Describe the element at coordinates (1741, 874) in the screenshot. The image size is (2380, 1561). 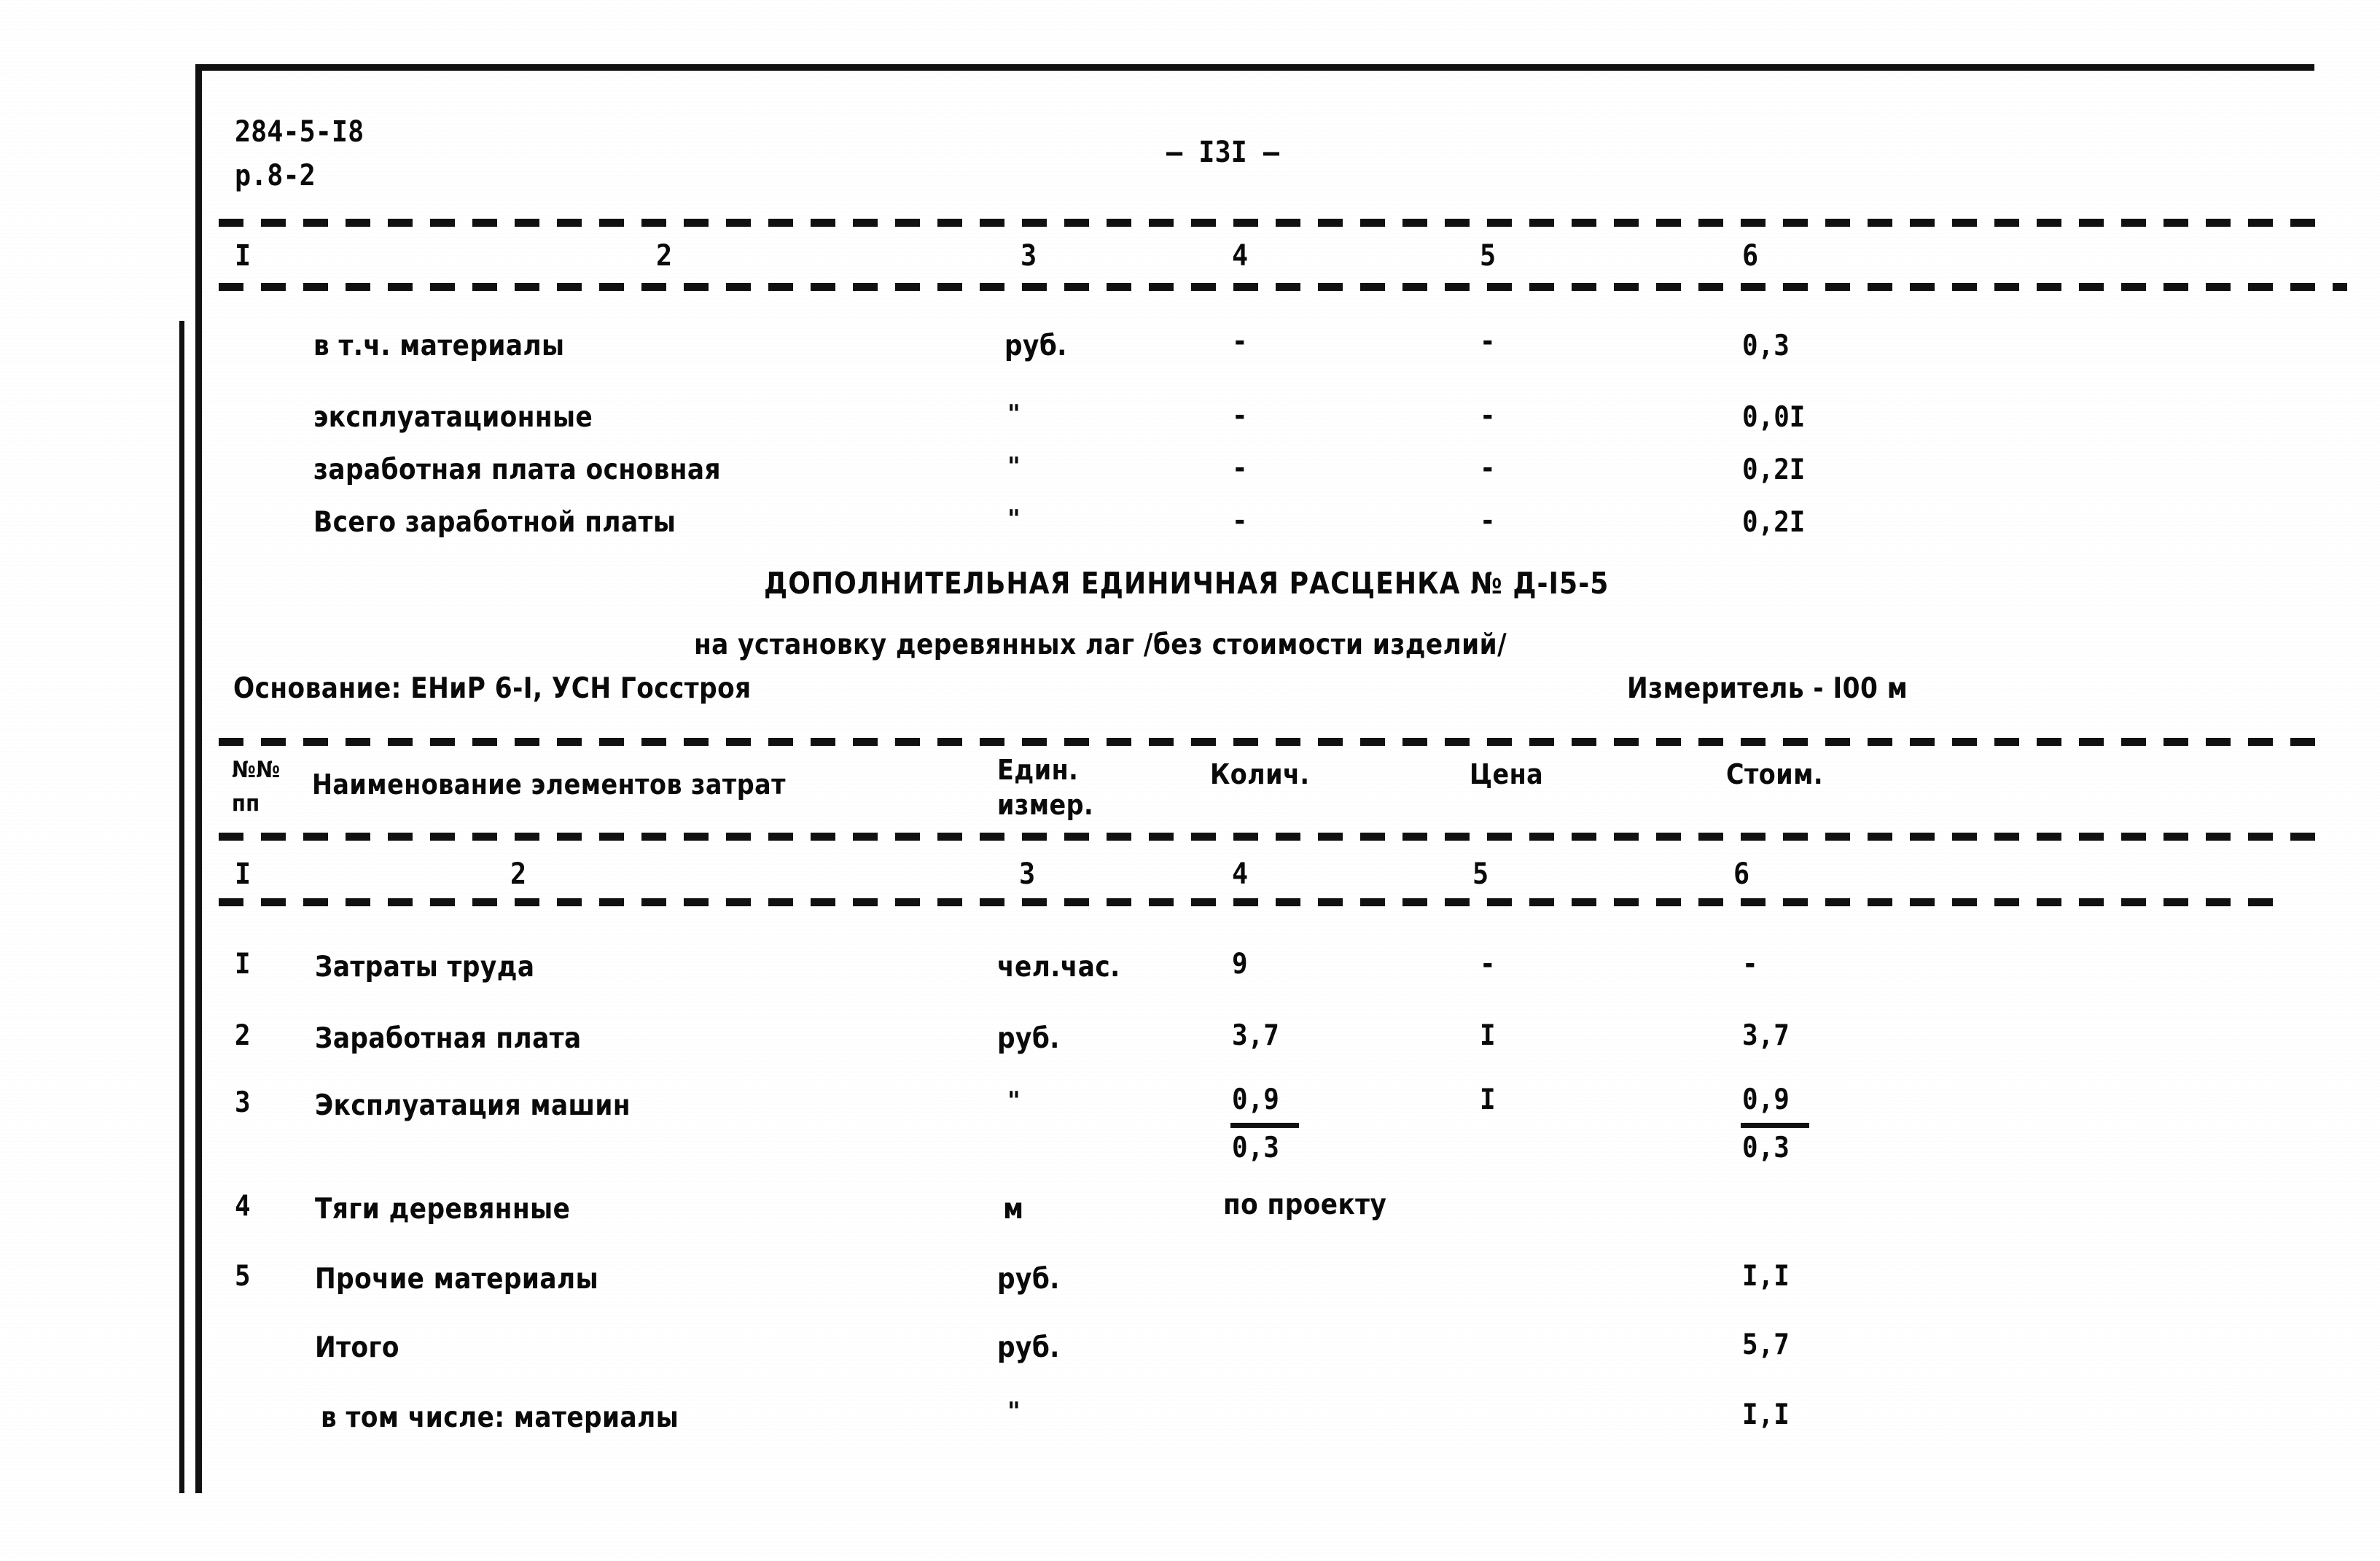
I see `main-table-colnum-6: 6` at that location.